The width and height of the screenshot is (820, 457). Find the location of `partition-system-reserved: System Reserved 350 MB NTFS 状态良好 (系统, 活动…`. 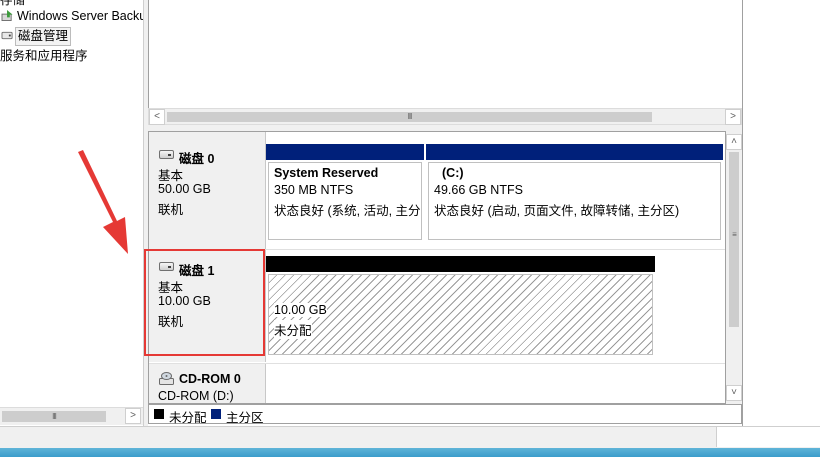

partition-system-reserved: System Reserved 350 MB NTFS 状态良好 (系统, 活动… is located at coordinates (345, 194).